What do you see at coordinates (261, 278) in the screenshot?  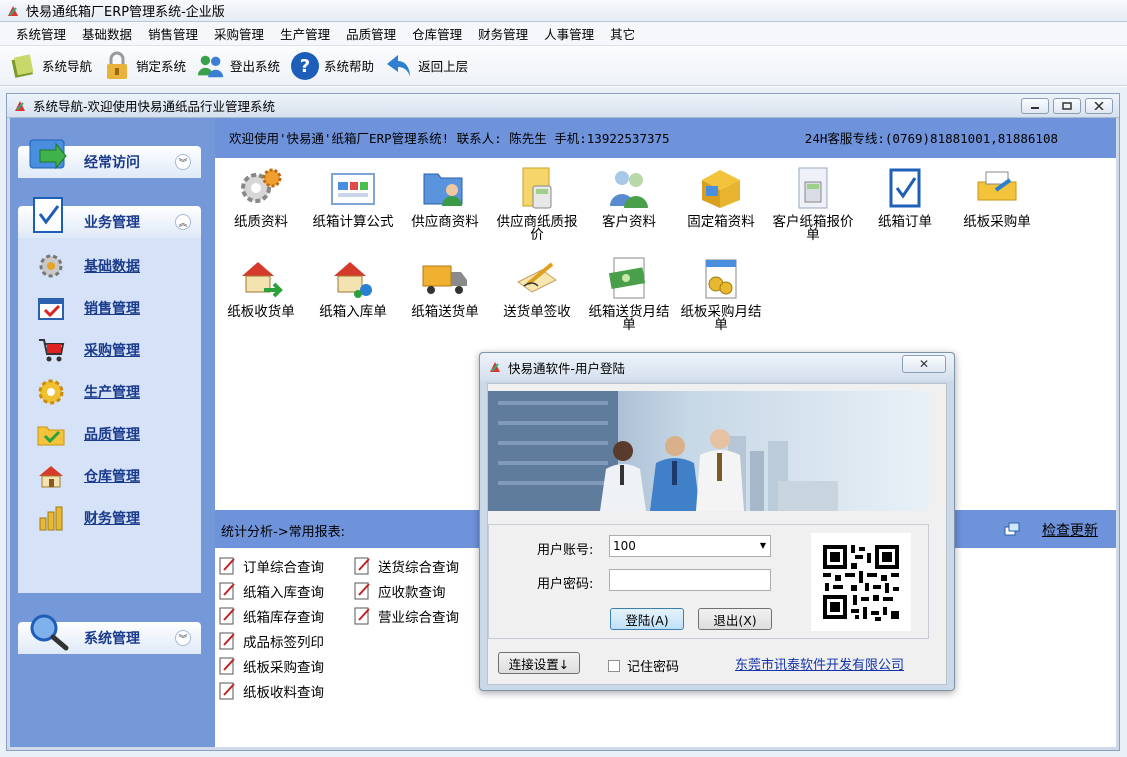 I see `house-cart-icon` at bounding box center [261, 278].